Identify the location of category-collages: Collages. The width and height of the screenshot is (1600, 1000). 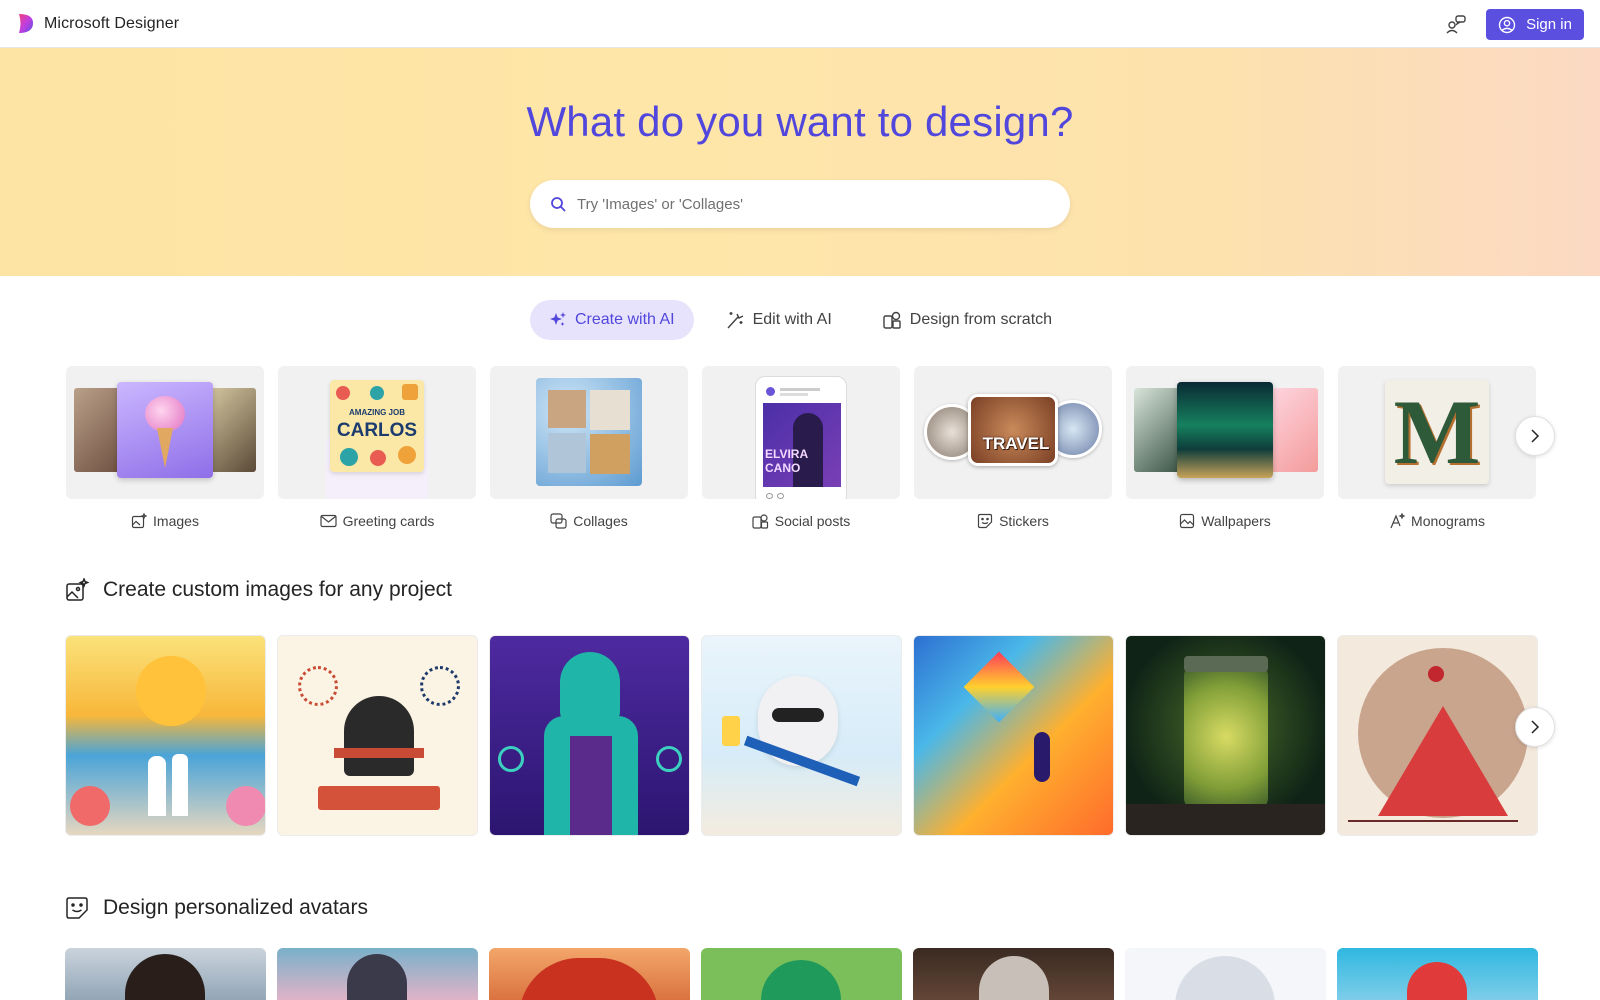
(589, 448).